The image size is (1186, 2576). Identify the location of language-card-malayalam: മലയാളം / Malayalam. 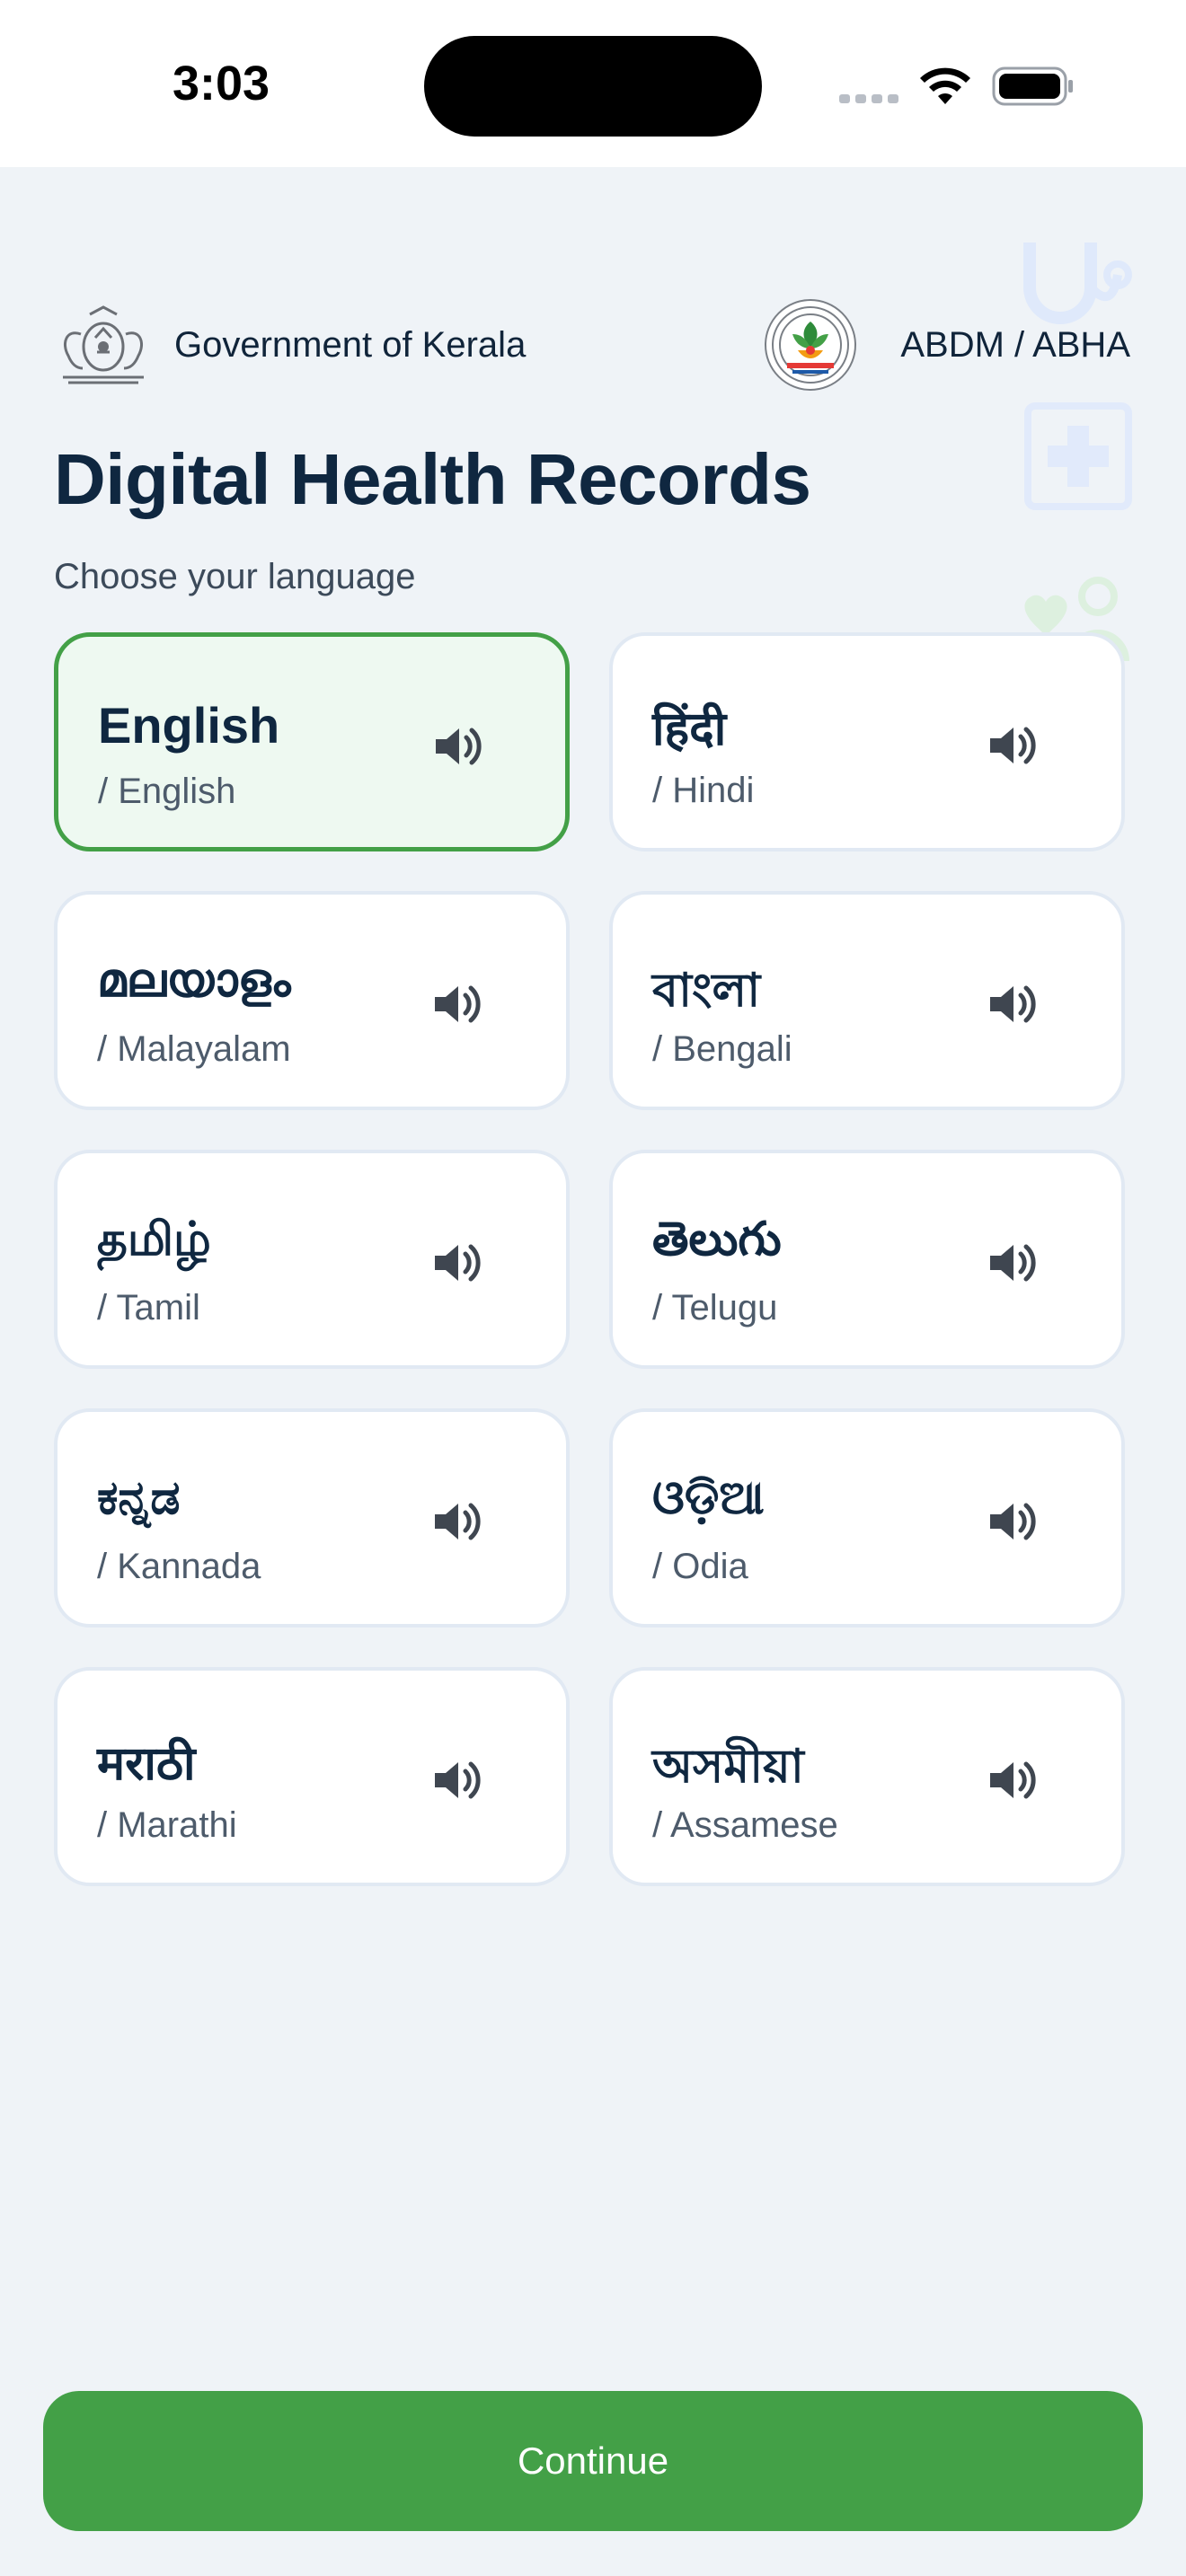
(312, 1000).